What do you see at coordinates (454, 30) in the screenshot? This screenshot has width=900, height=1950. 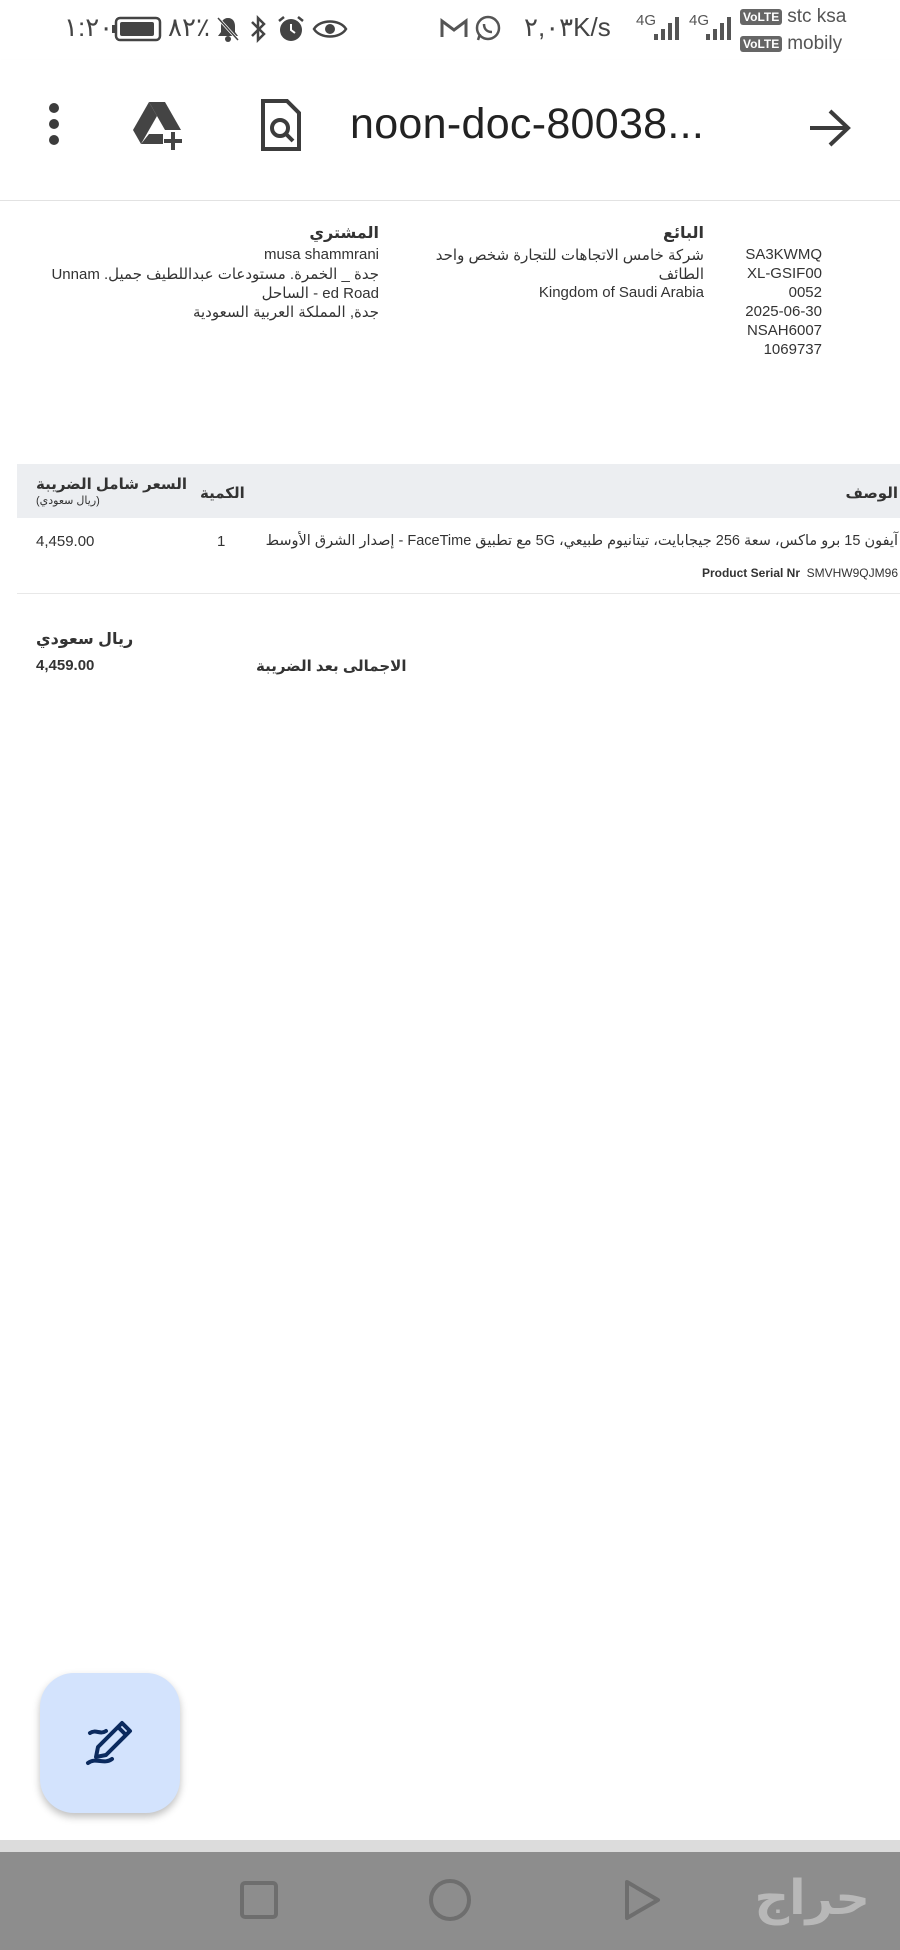 I see `gmail-icon` at bounding box center [454, 30].